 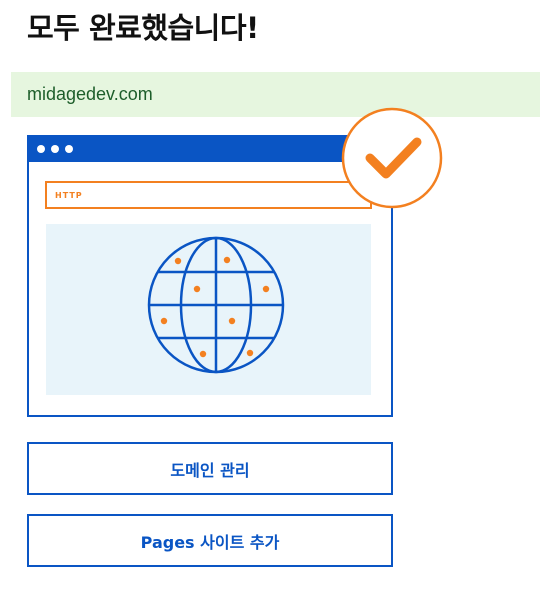 I want to click on url-bar-label: HTTP, so click(x=69, y=195).